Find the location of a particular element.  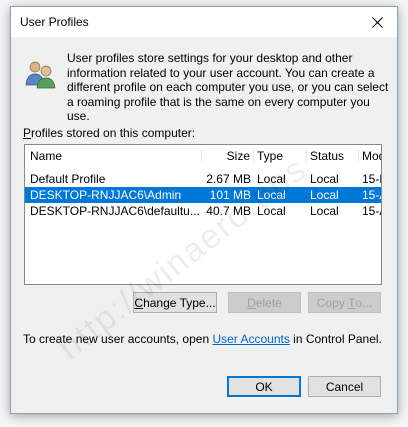

row-name: DESKTOP-RNJJAC6\Admin is located at coordinates (106, 195).